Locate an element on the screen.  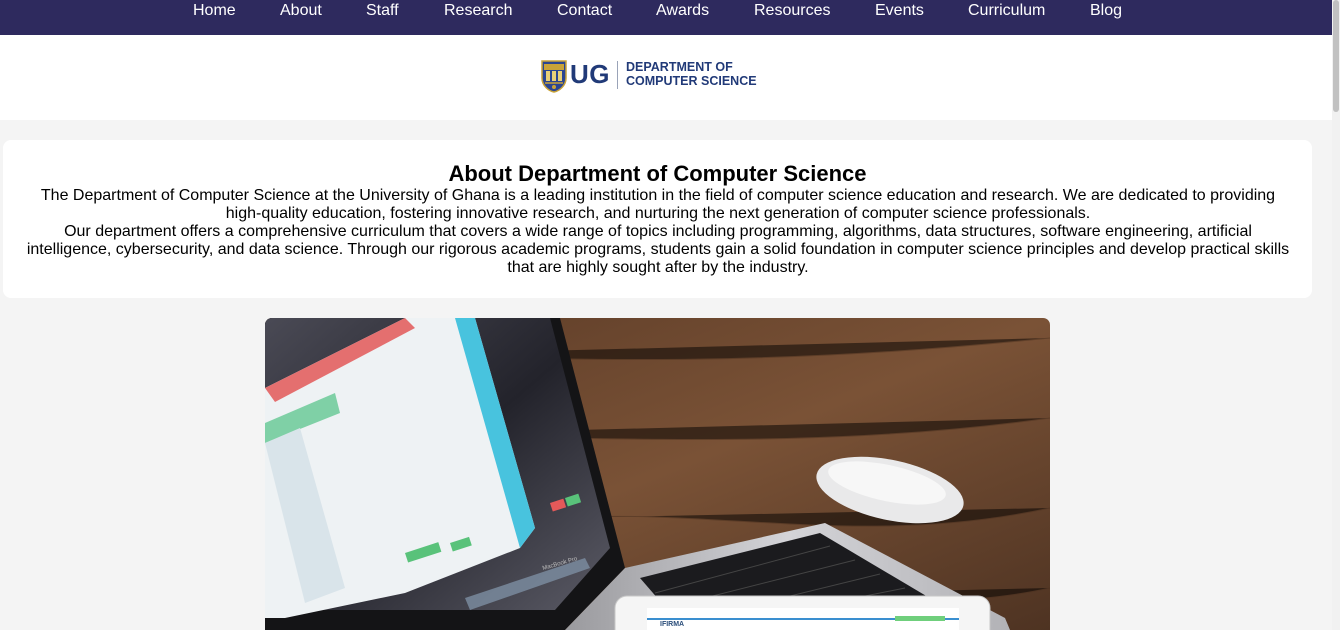
nav-events-link: Events is located at coordinates (899, 11).